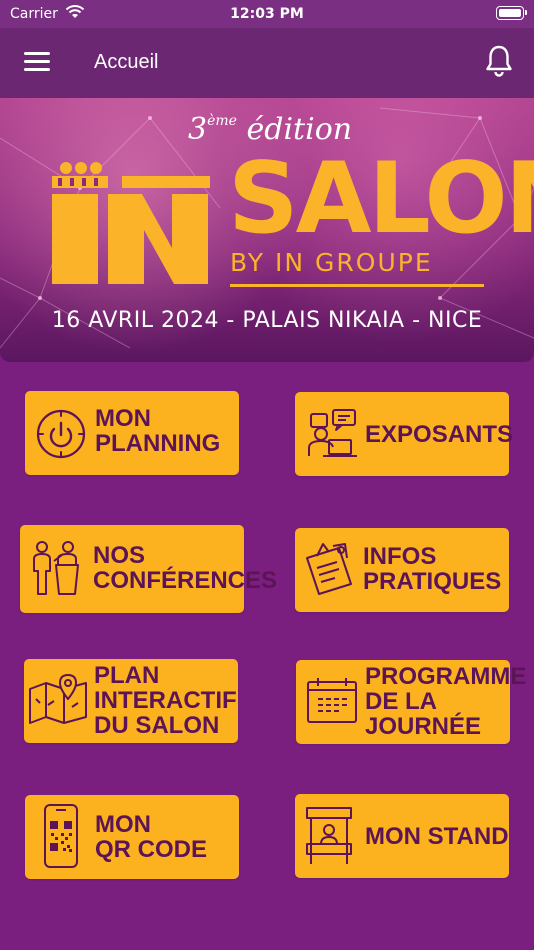 The width and height of the screenshot is (534, 950). What do you see at coordinates (400, 556) in the screenshot?
I see `tile-label-line: INFOS` at bounding box center [400, 556].